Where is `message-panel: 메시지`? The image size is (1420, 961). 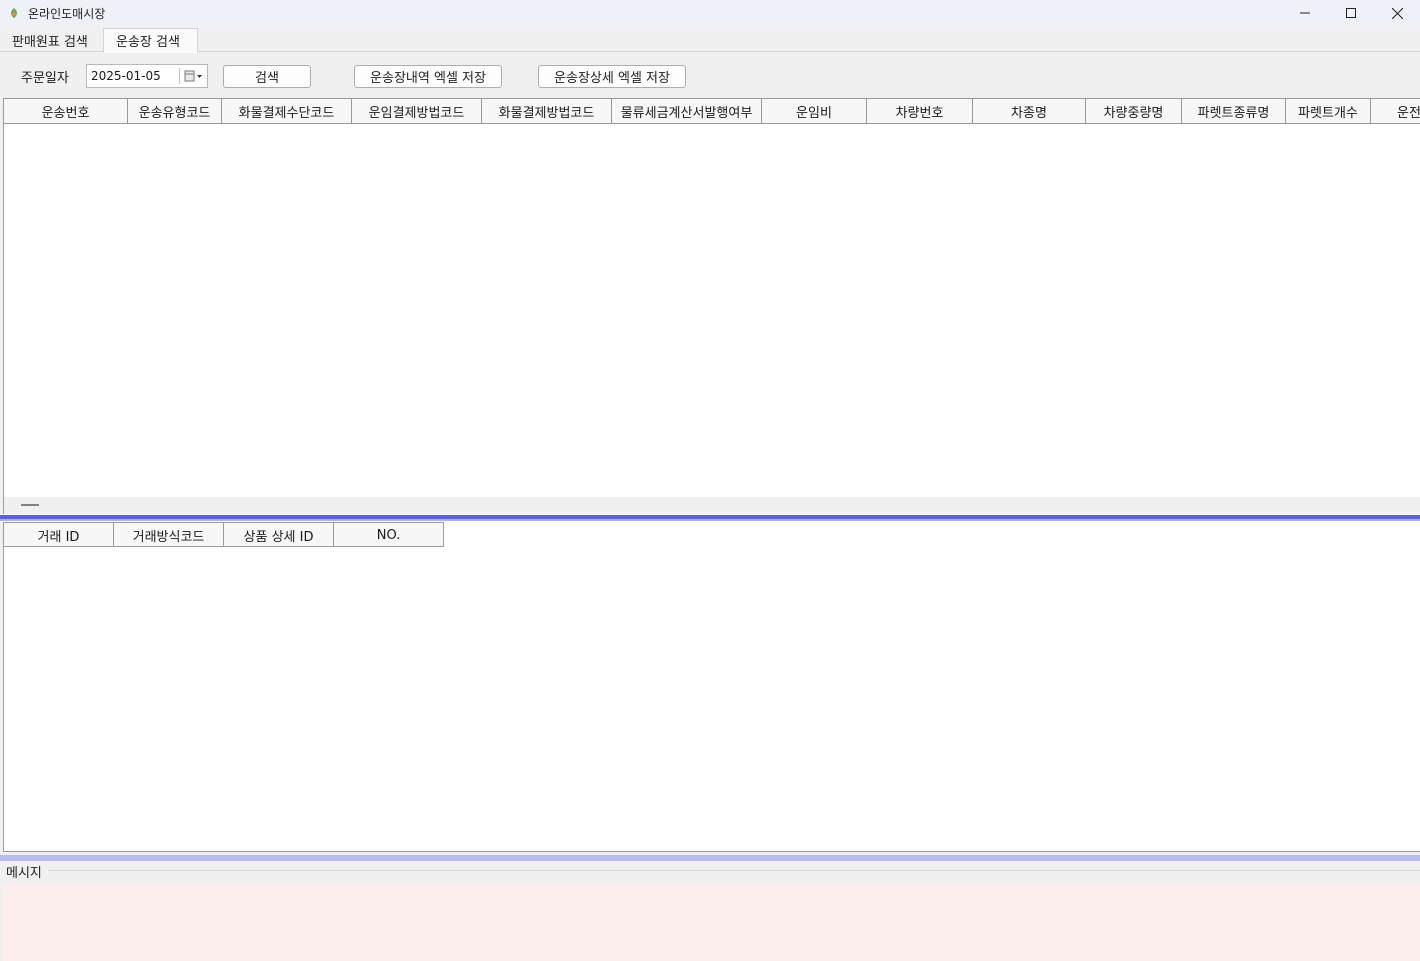 message-panel: 메시지 is located at coordinates (710, 911).